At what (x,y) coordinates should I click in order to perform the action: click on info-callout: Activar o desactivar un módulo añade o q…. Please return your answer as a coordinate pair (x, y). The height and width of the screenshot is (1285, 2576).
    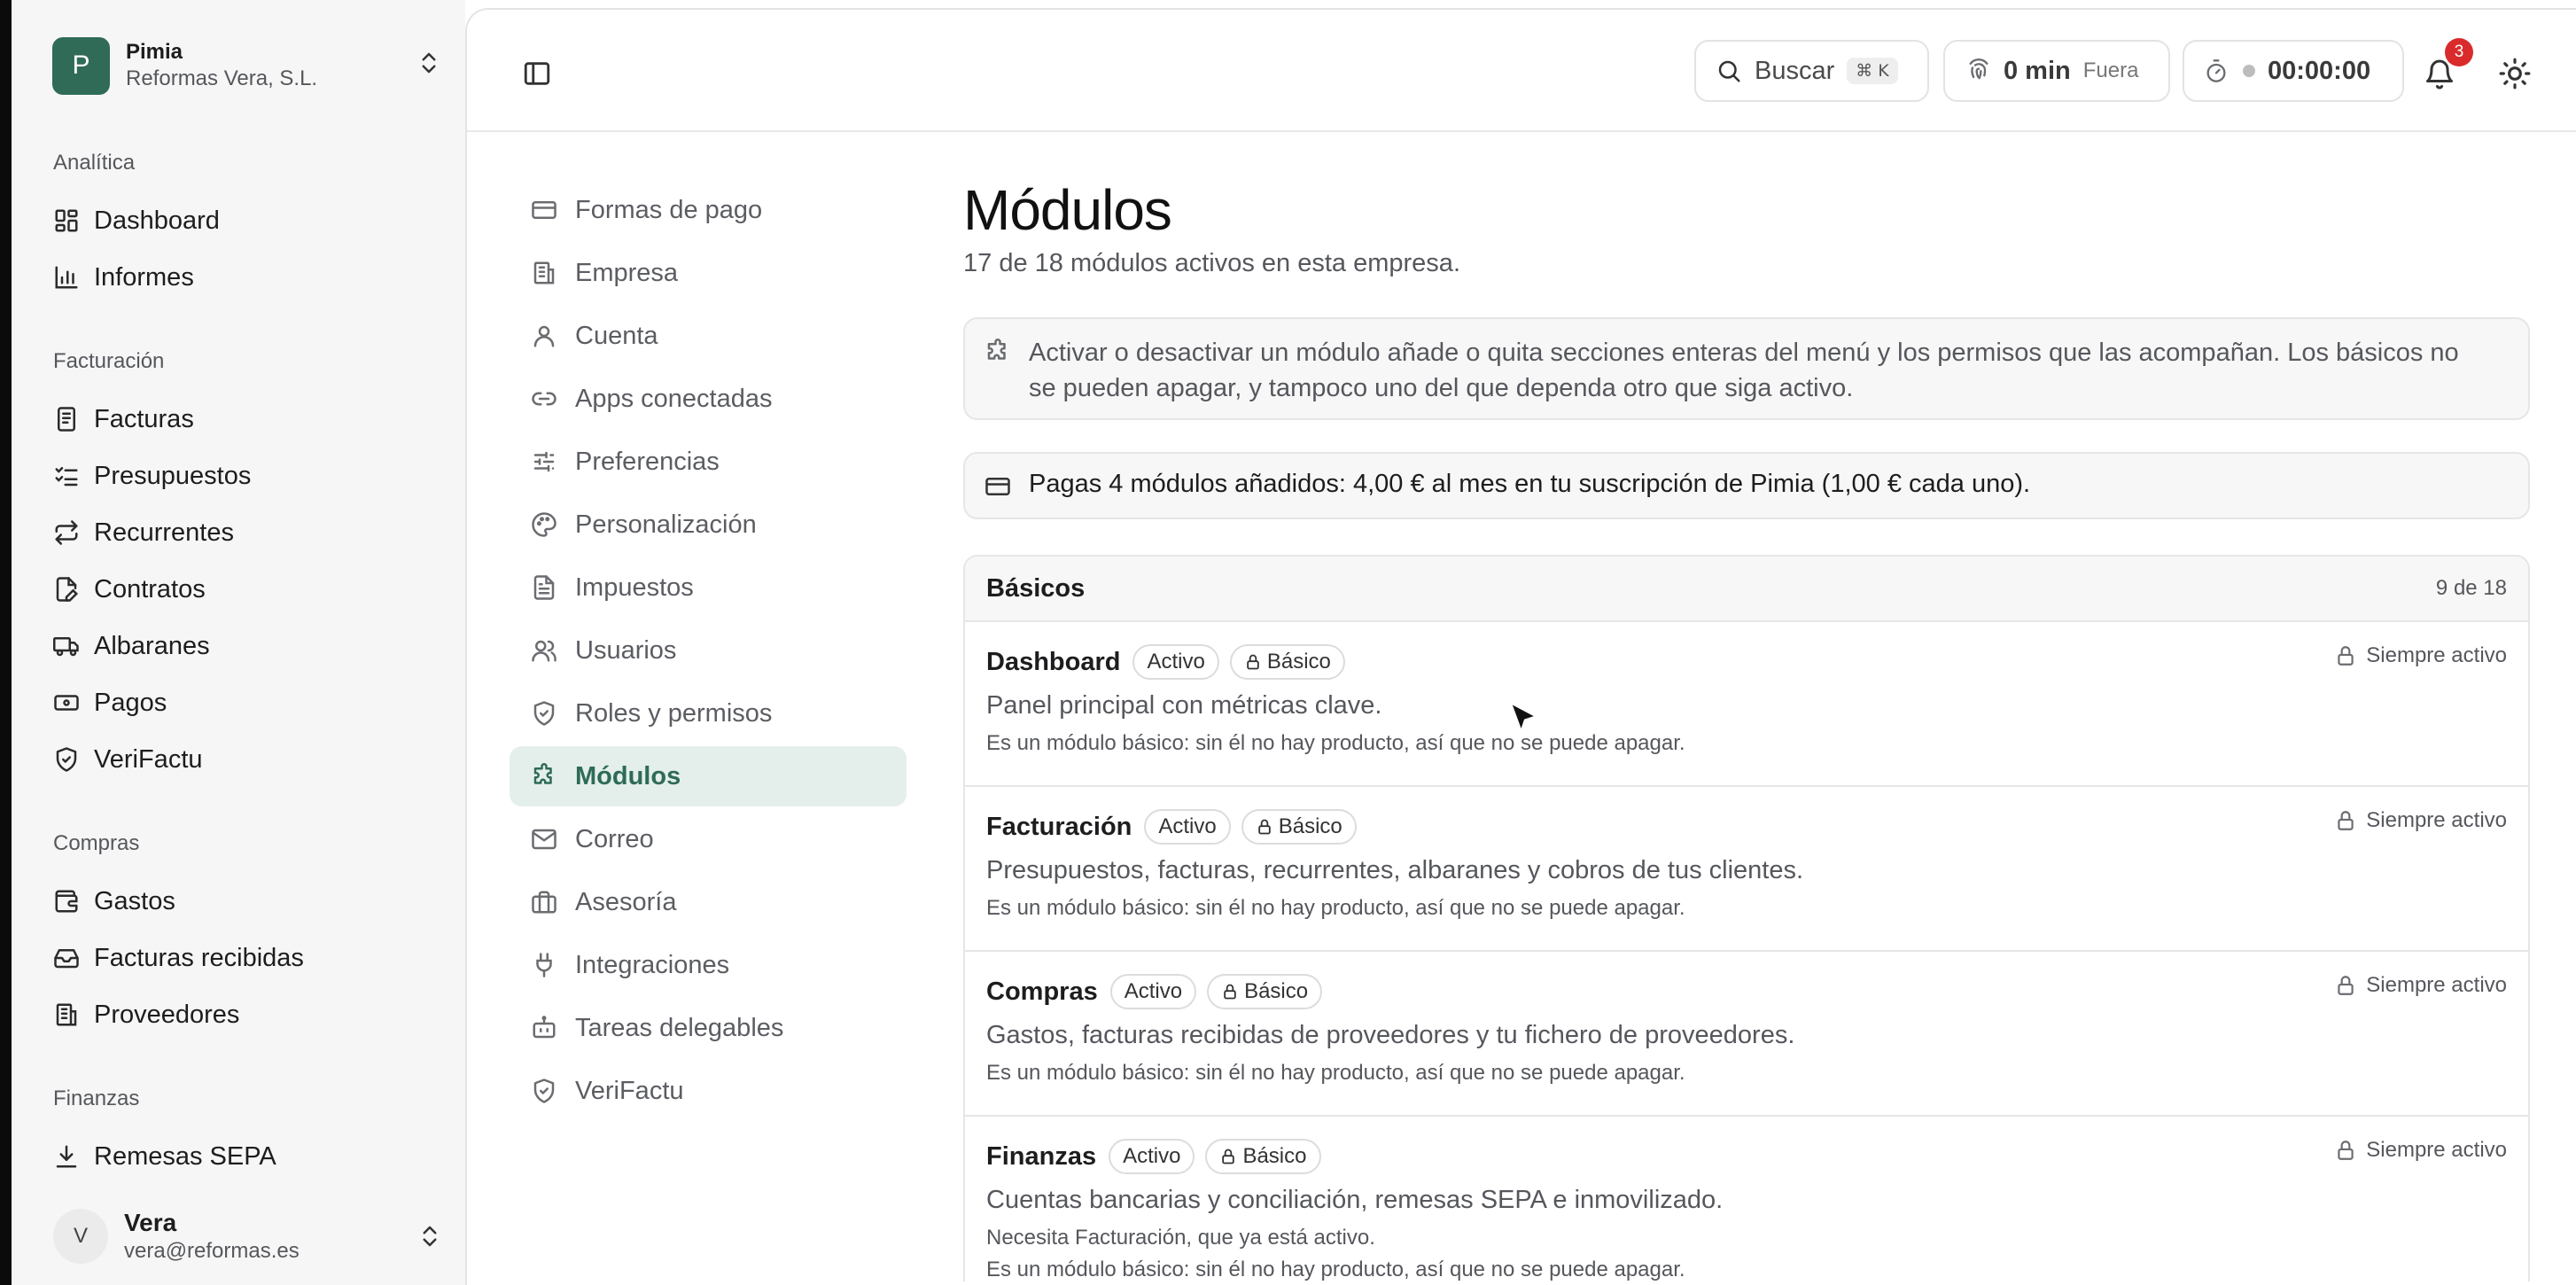
    Looking at the image, I should click on (1747, 368).